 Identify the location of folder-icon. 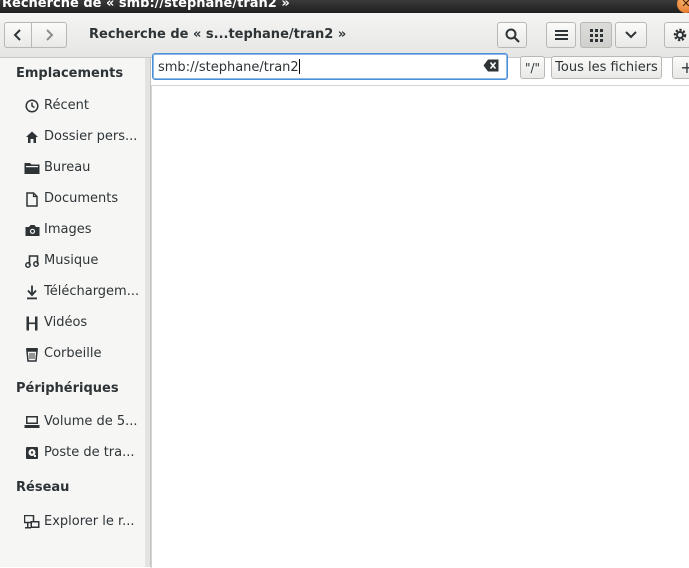
(32, 168).